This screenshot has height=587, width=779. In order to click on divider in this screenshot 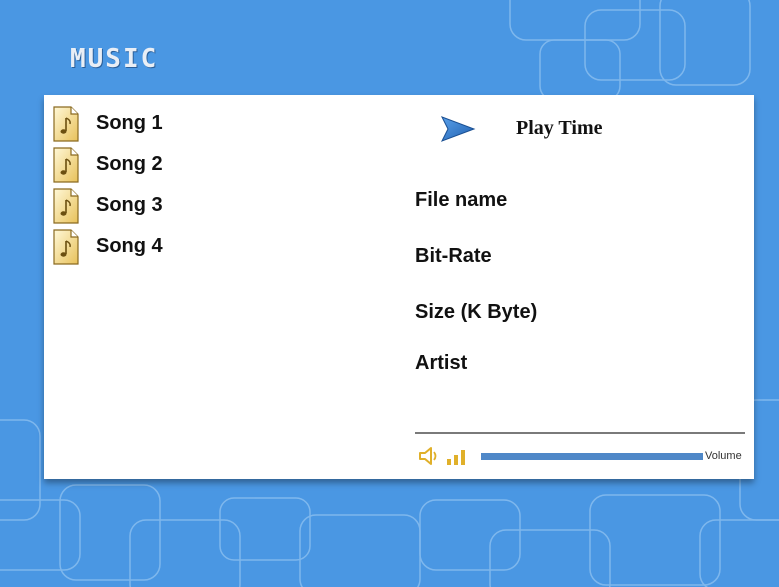, I will do `click(580, 433)`.